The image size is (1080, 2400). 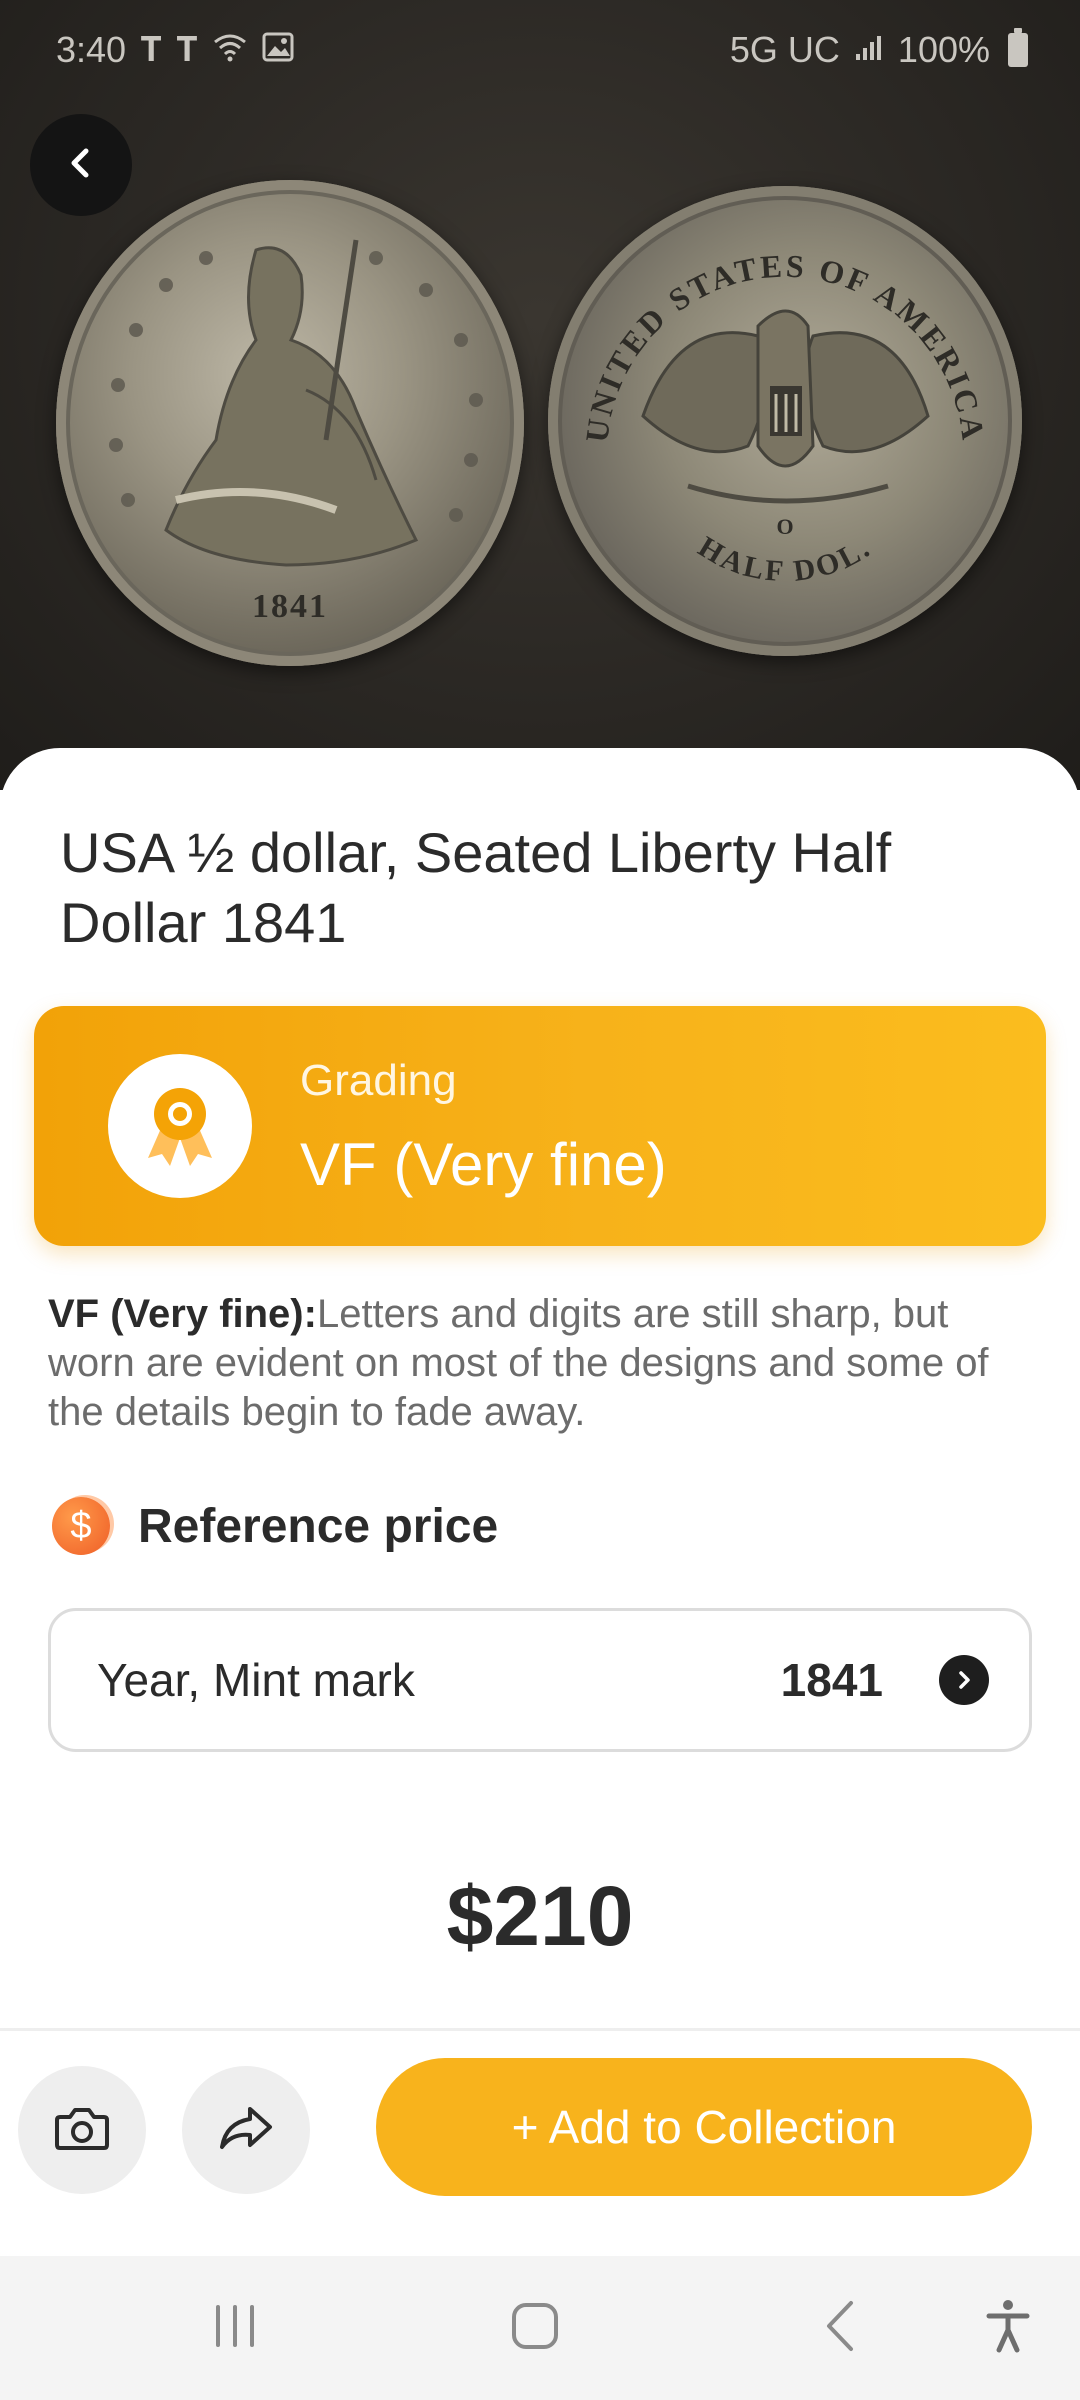 What do you see at coordinates (784, 49) in the screenshot?
I see `network-label: 5G UC` at bounding box center [784, 49].